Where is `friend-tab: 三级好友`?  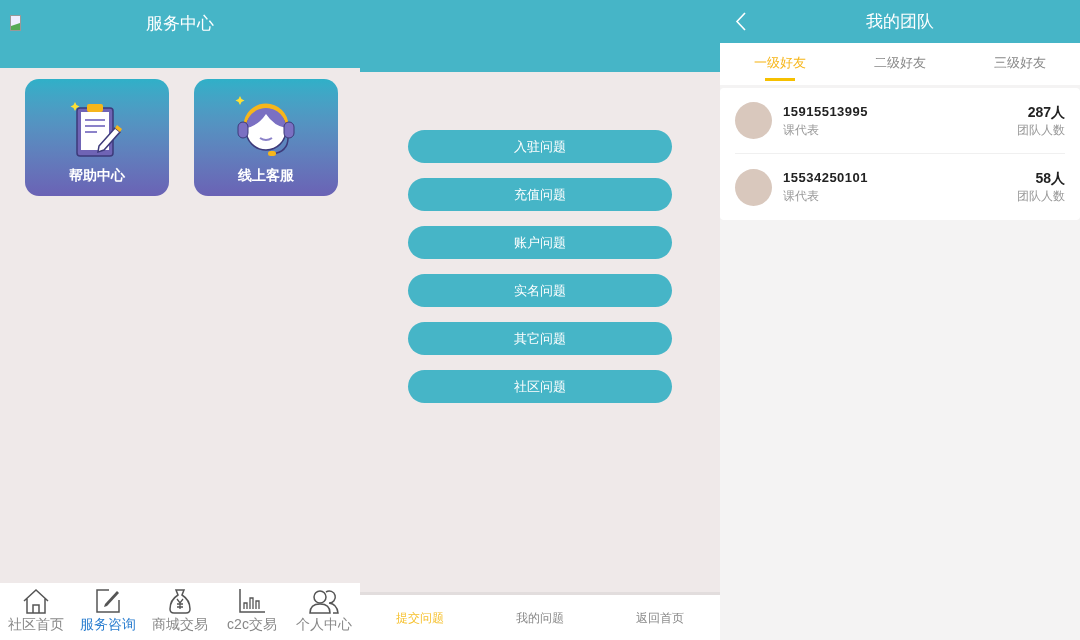
friend-tab: 三级好友 is located at coordinates (1020, 64).